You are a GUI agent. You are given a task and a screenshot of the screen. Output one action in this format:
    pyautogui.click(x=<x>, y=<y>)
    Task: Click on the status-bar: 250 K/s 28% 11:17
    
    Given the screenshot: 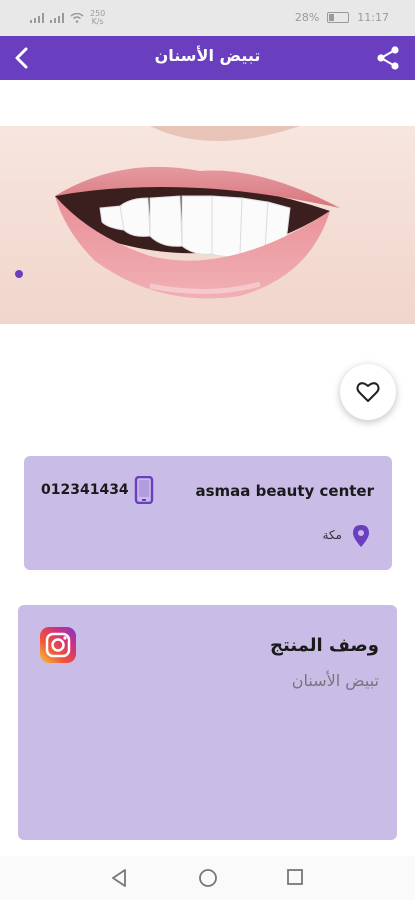 What is the action you would take?
    pyautogui.click(x=207, y=18)
    